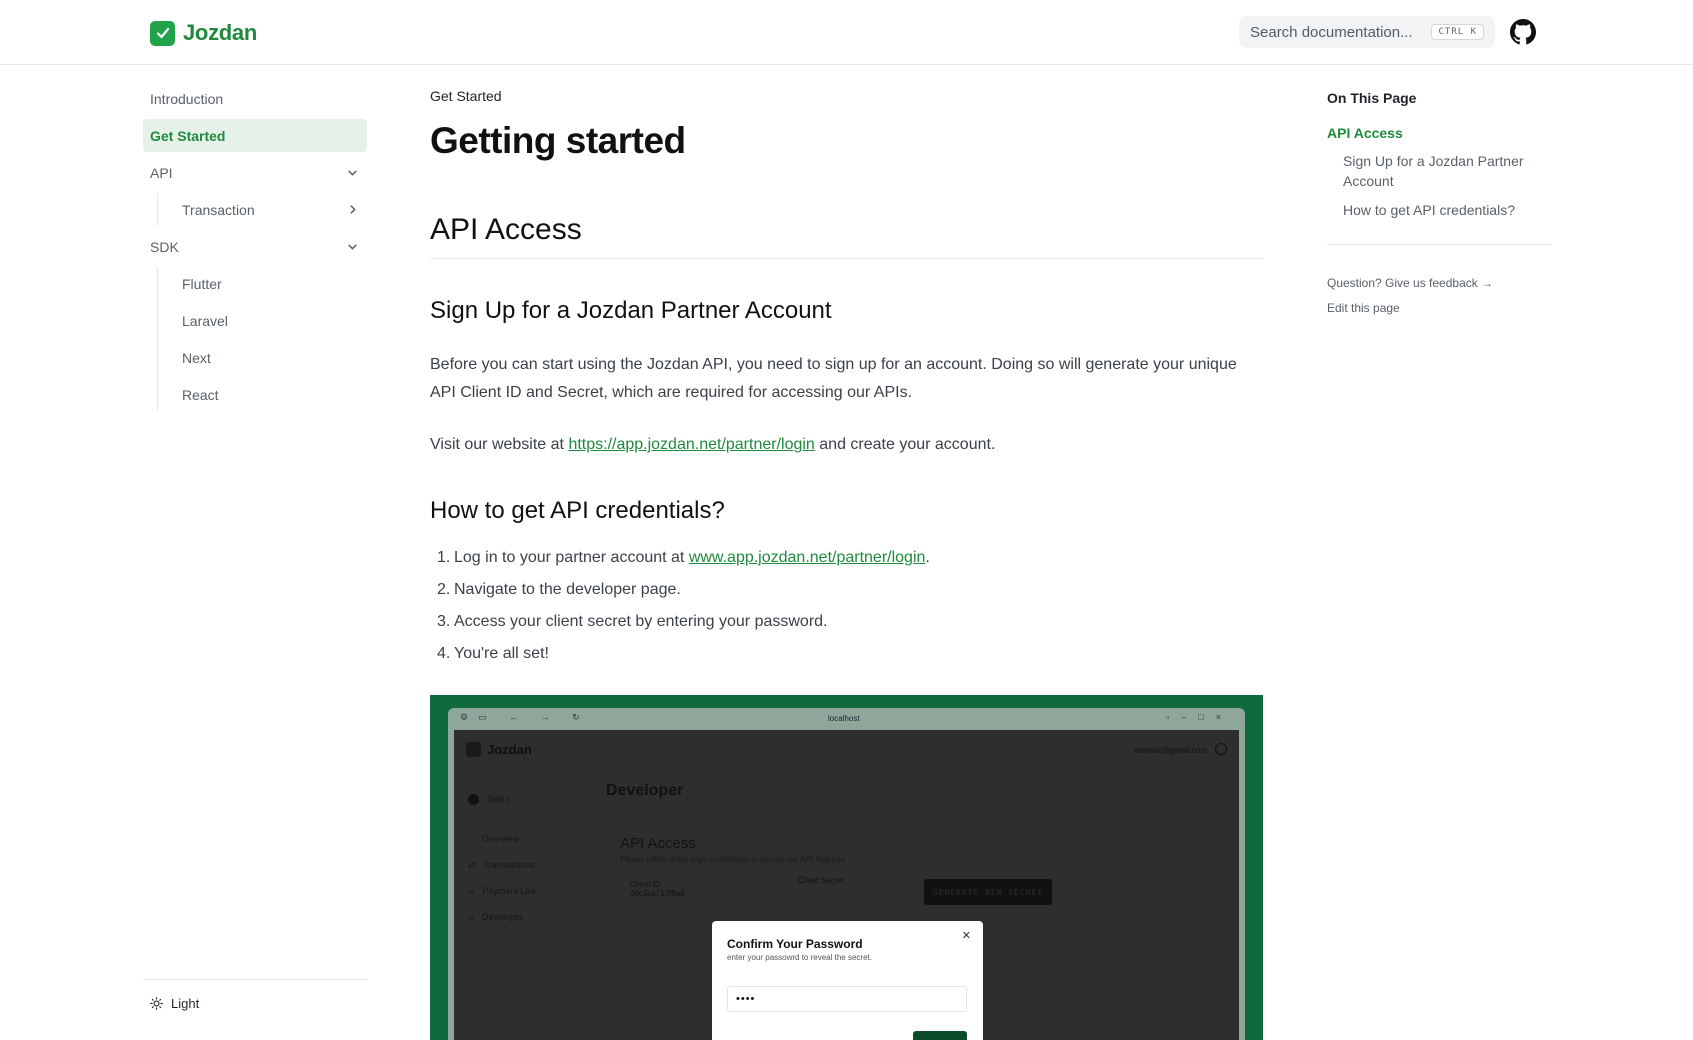  What do you see at coordinates (525, 717) in the screenshot?
I see `browser-nav-icons: ⚙▭ ← → ↻` at bounding box center [525, 717].